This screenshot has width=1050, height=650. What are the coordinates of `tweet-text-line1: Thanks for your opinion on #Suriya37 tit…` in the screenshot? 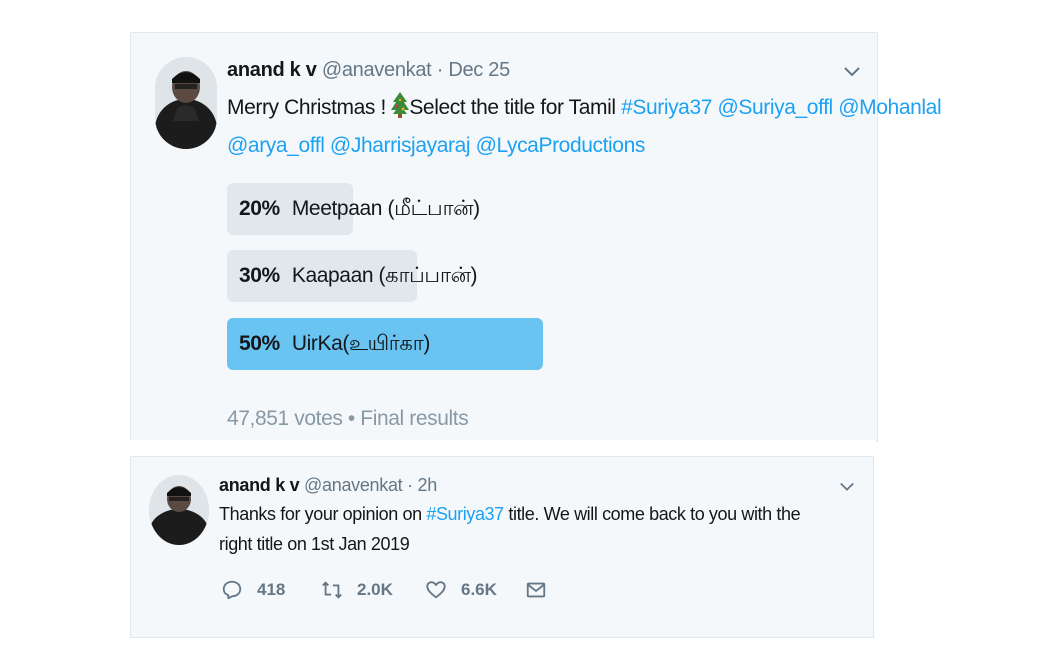 It's located at (510, 514).